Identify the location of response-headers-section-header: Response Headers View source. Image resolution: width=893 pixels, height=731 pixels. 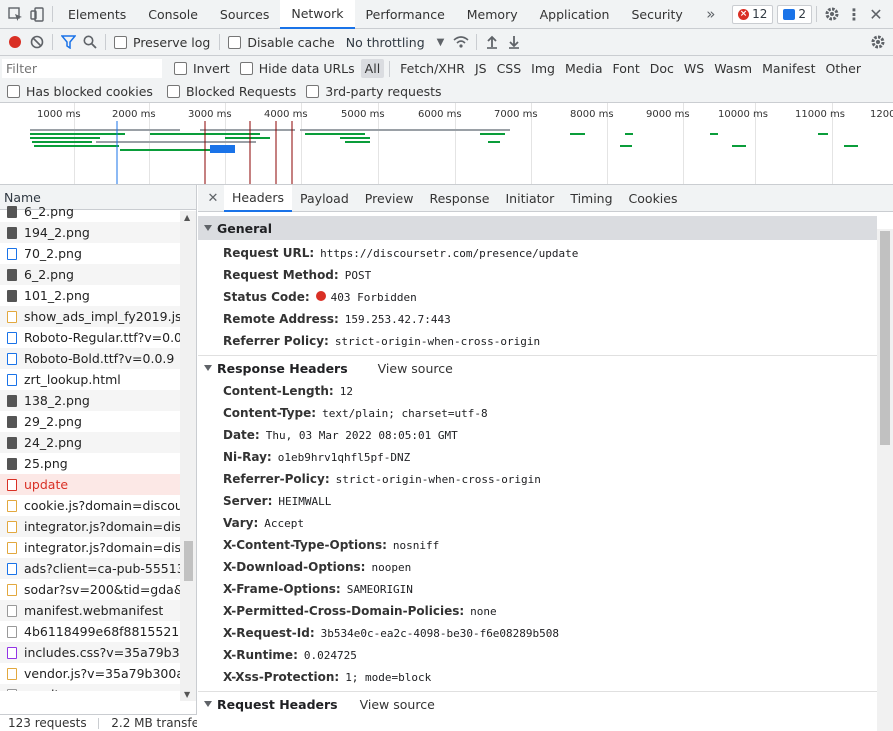
(545, 368).